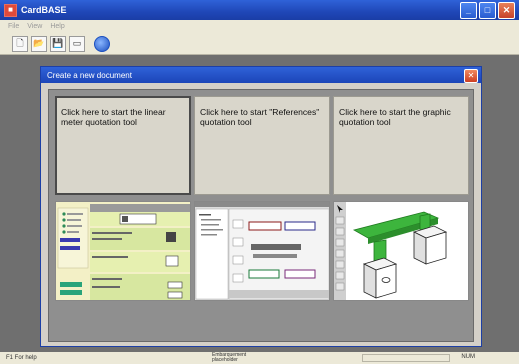 The height and width of the screenshot is (364, 519). I want to click on app-titlebar: ■ CardBASE _ □ ✕, so click(259, 10).